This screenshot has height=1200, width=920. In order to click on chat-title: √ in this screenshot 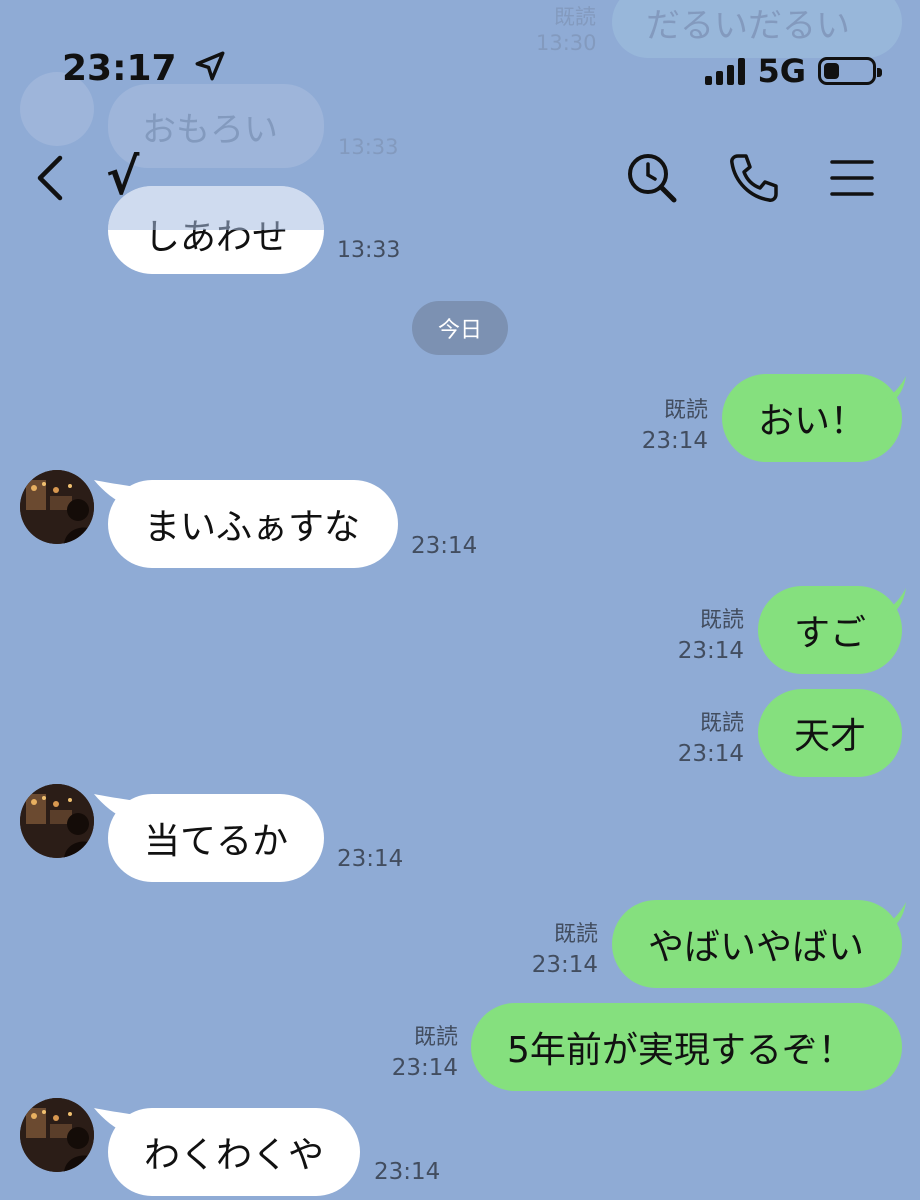, I will do `click(122, 177)`.